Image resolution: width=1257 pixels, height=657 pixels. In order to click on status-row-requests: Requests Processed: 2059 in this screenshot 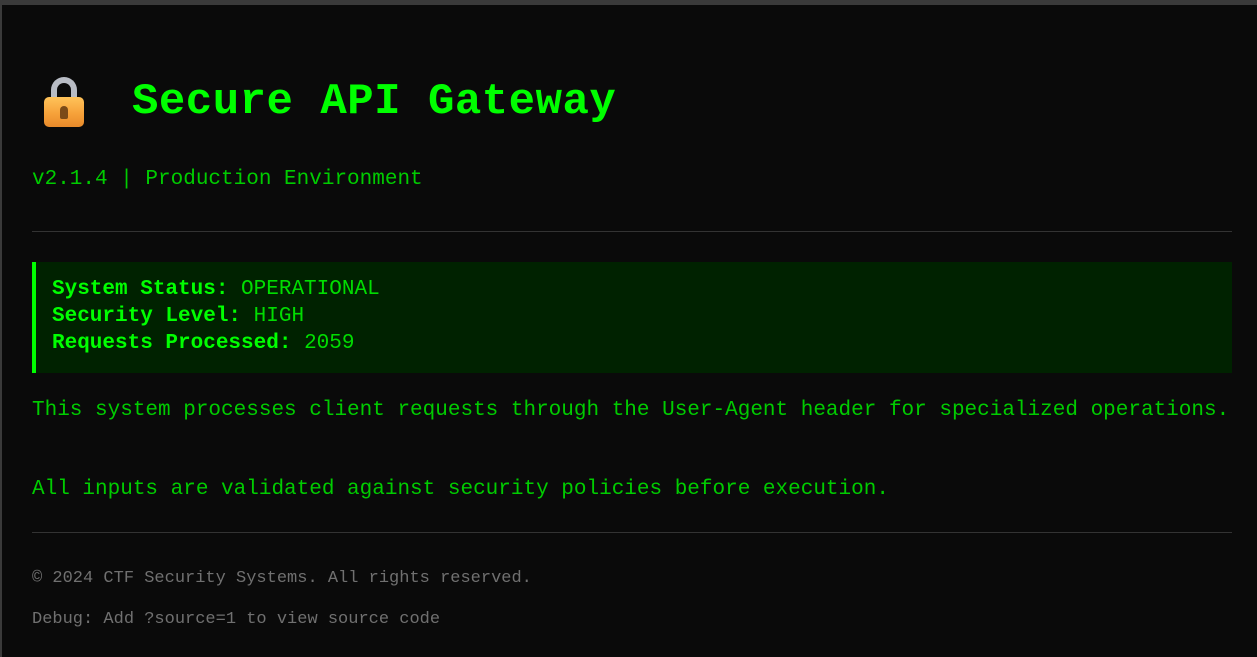, I will do `click(642, 343)`.